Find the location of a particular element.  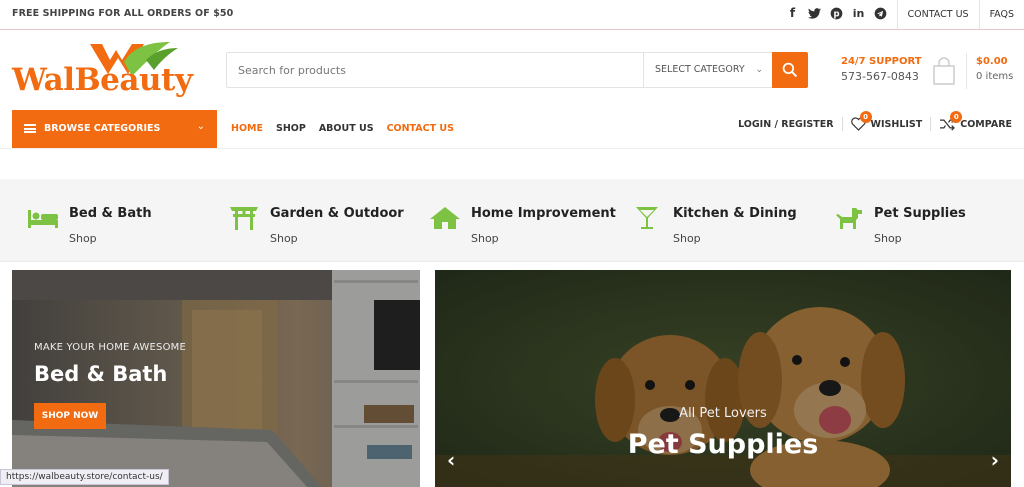

contact-us-link: CONTACT US is located at coordinates (937, 14).